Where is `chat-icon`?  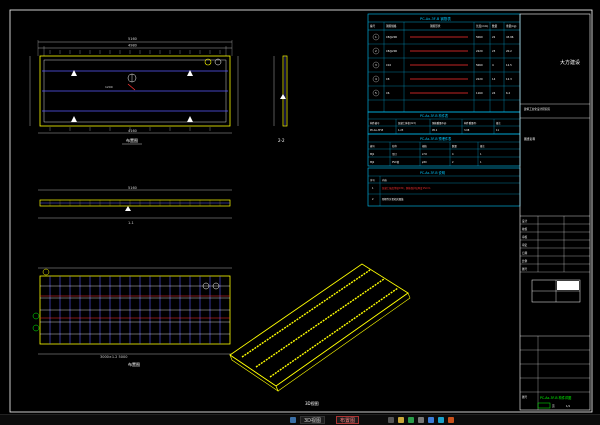 chat-icon is located at coordinates (441, 420).